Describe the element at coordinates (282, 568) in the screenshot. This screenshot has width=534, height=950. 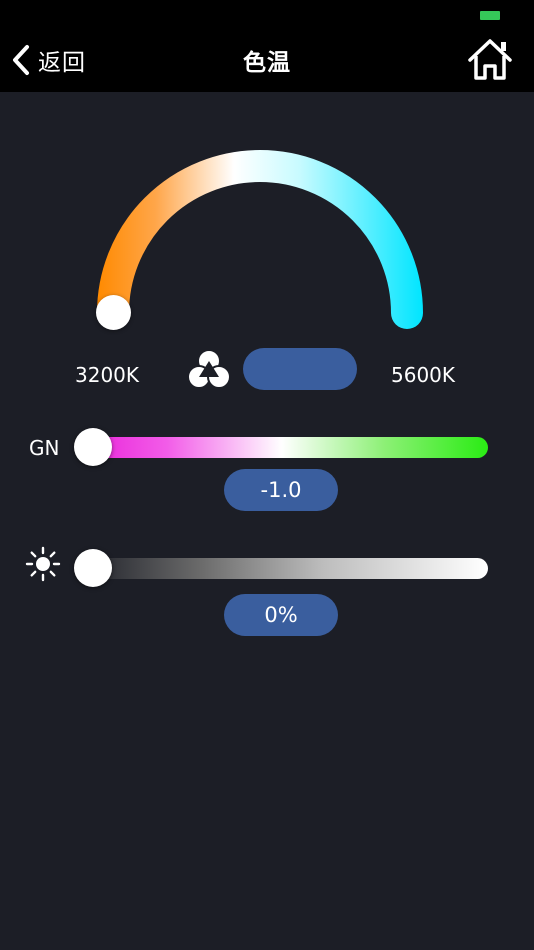
I see `brightness-slider-track` at that location.